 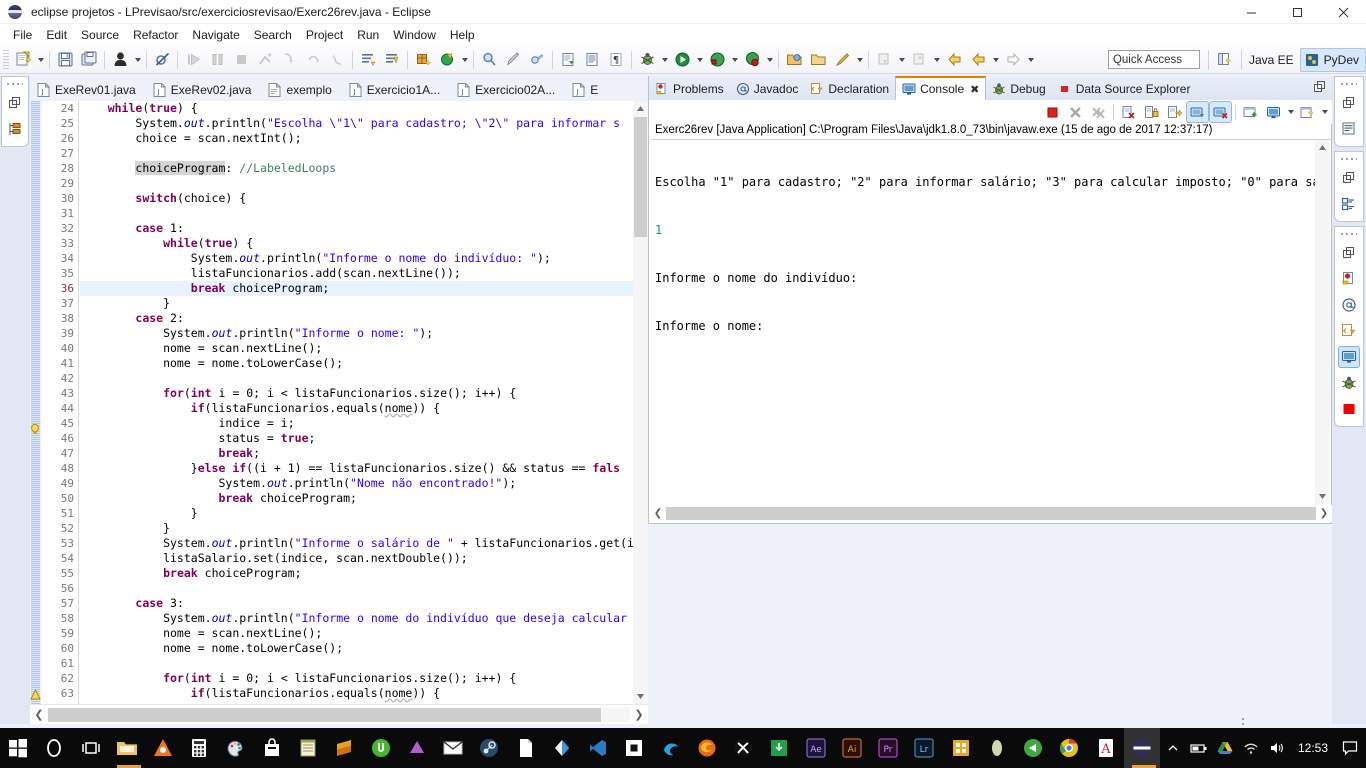 I want to click on vscode-button, so click(x=598, y=748).